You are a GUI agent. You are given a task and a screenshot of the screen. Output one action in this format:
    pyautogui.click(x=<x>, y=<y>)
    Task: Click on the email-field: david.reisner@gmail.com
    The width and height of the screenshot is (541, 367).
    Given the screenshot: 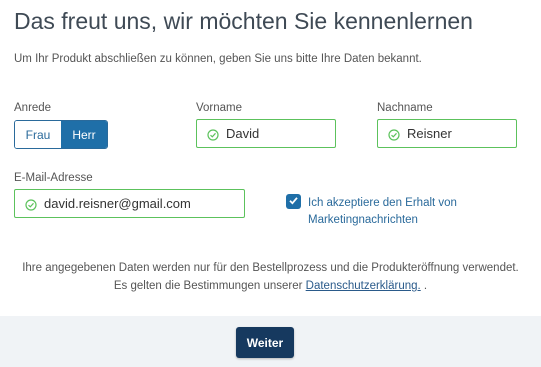 What is the action you would take?
    pyautogui.click(x=129, y=203)
    